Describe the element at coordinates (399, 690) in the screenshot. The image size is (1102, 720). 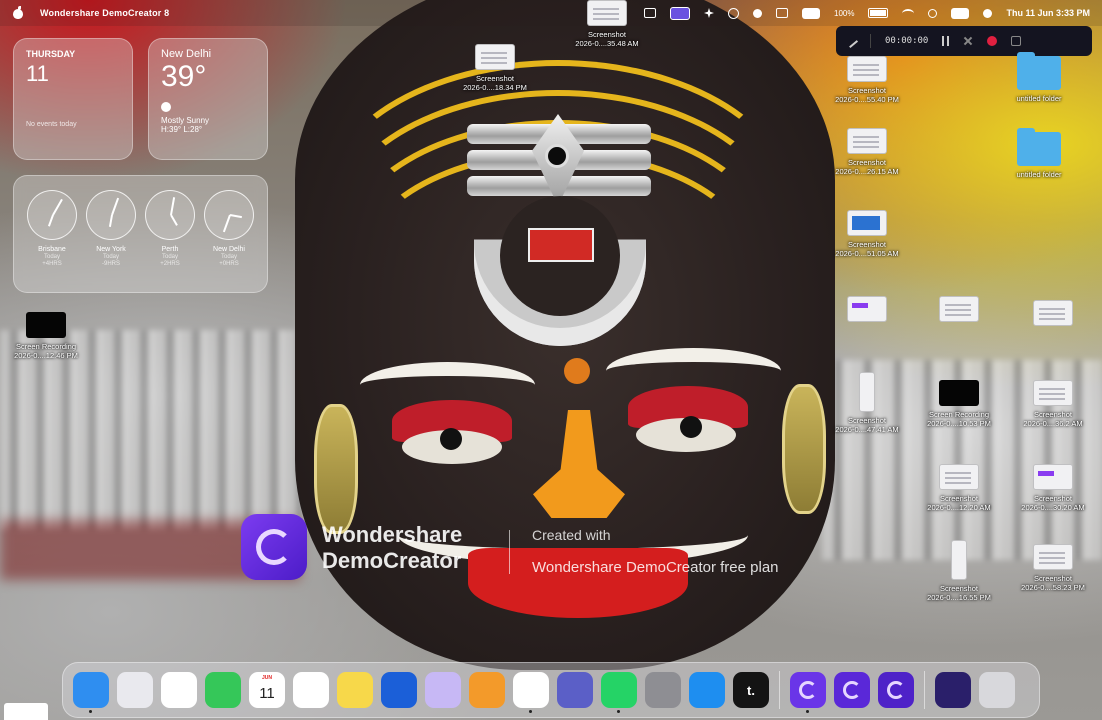
I see `keynote-icon` at that location.